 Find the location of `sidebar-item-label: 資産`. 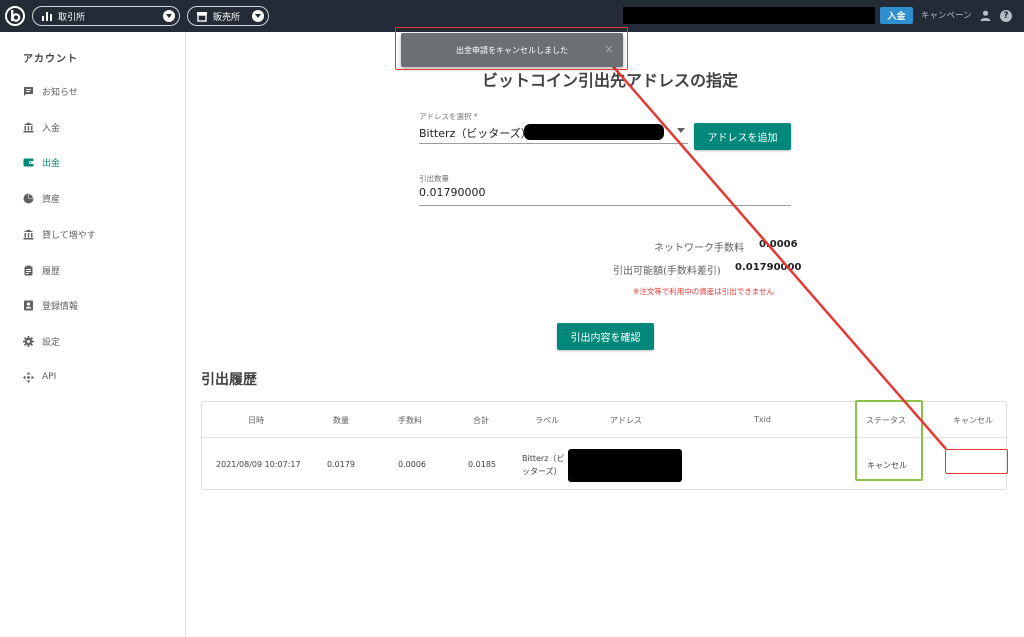

sidebar-item-label: 資産 is located at coordinates (51, 199).